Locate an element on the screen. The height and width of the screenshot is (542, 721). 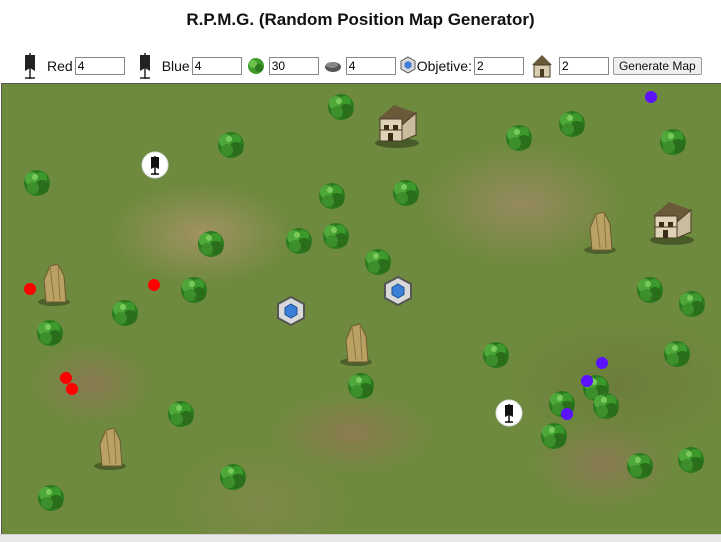
toolbar: Red Blue Objetive: is located at coordinates (359, 66).